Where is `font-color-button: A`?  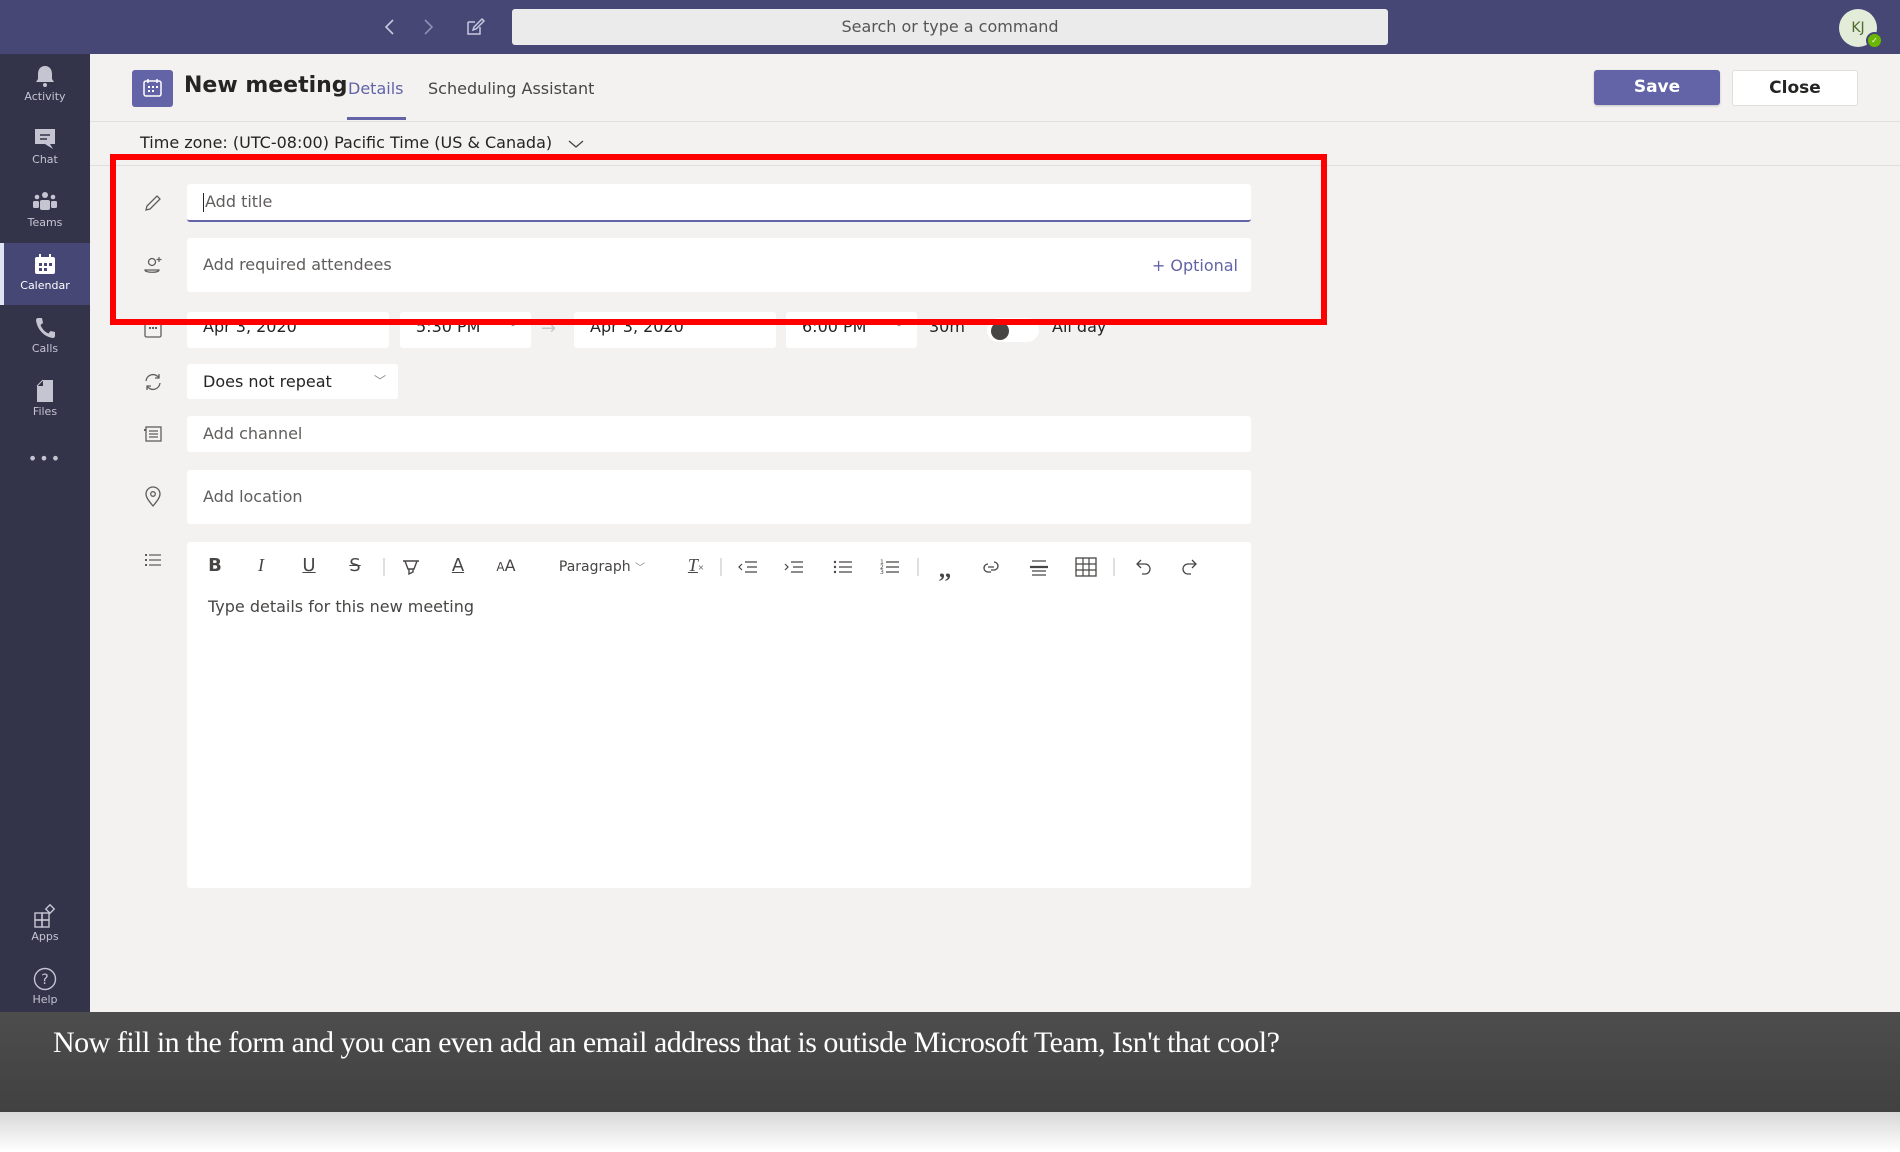 font-color-button: A is located at coordinates (458, 567).